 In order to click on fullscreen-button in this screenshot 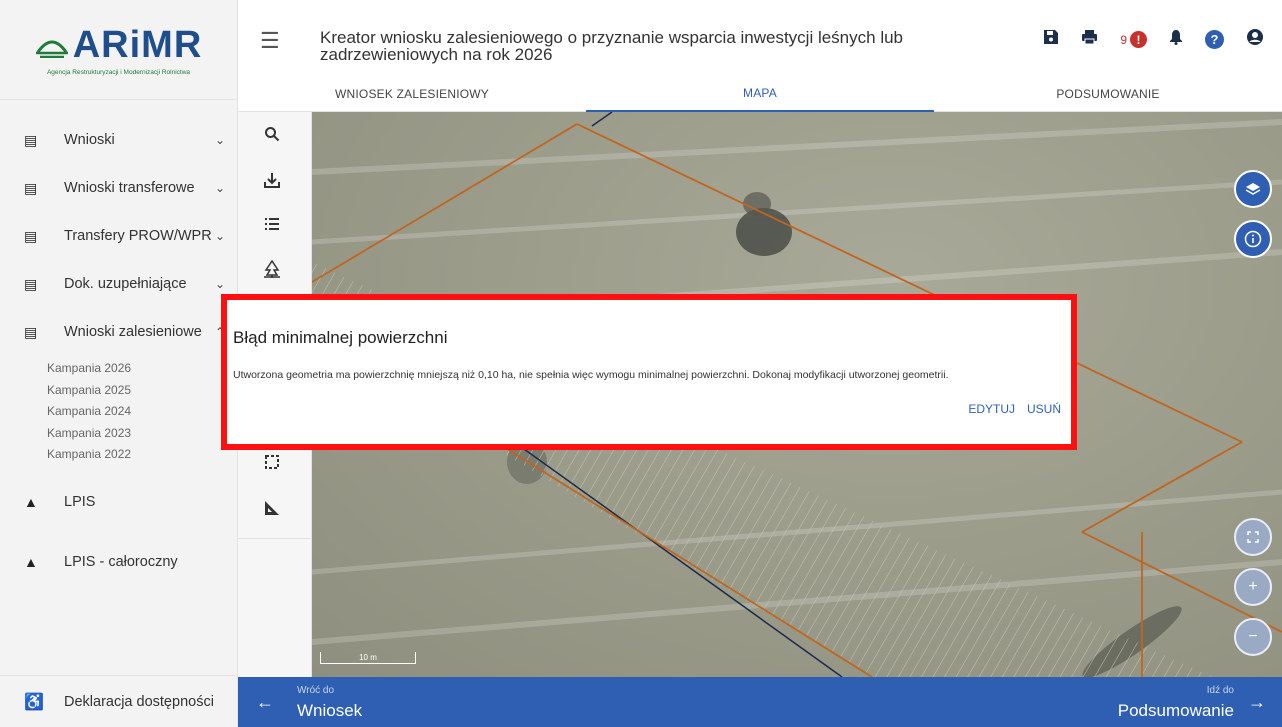, I will do `click(1253, 537)`.